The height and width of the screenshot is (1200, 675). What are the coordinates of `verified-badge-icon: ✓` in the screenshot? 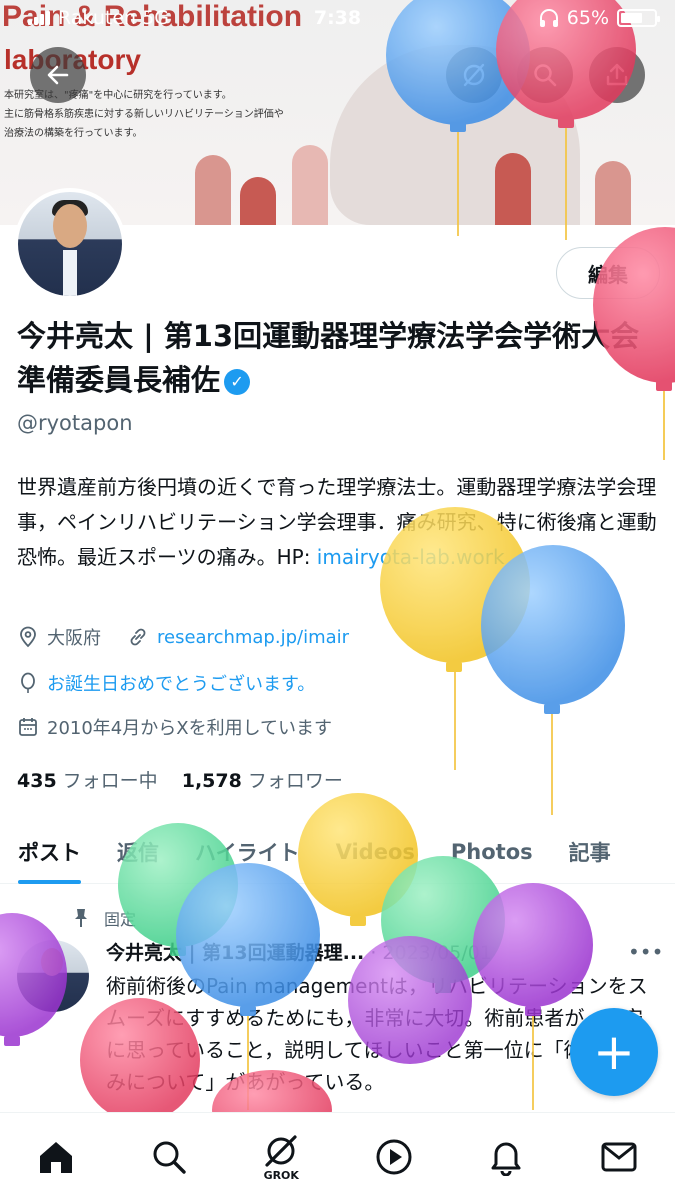 It's located at (237, 382).